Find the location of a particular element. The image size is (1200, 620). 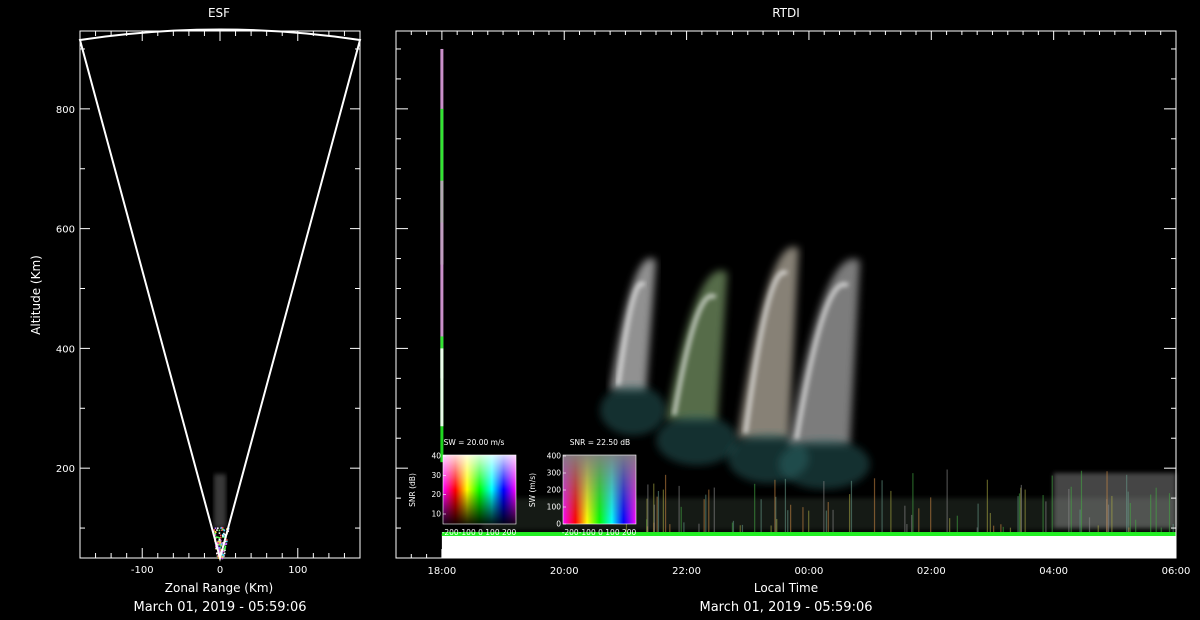

rtdi-early-strip is located at coordinates (442, 387).